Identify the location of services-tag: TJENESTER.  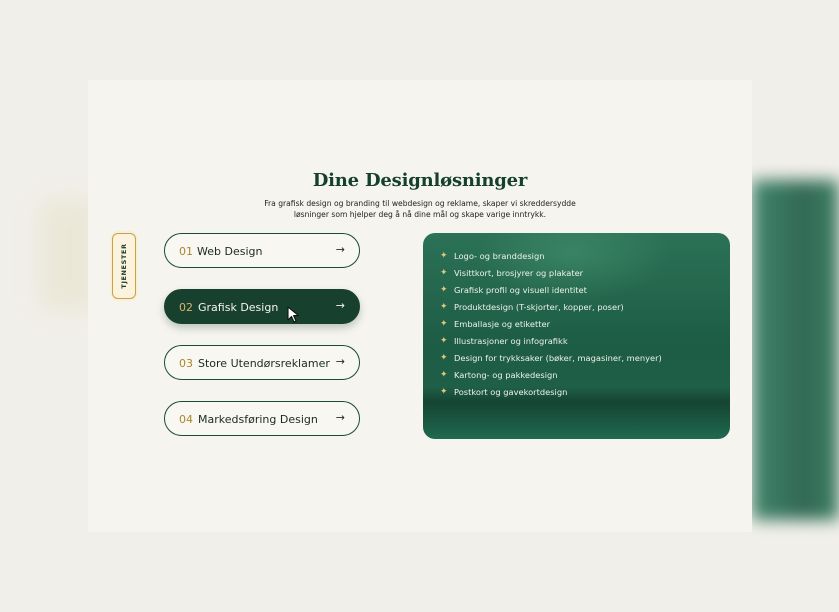
(124, 266).